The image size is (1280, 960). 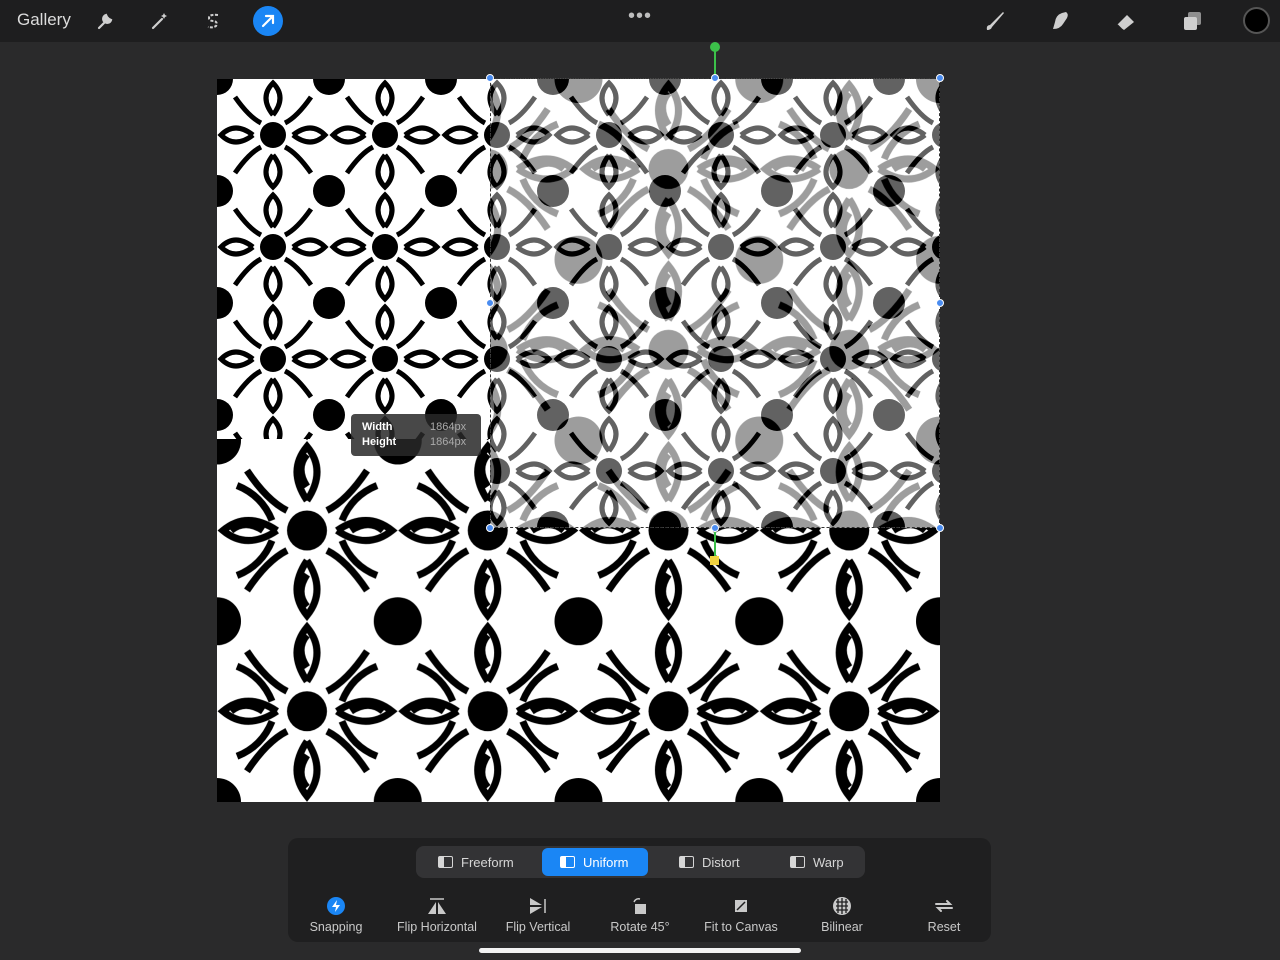 What do you see at coordinates (640, 927) in the screenshot?
I see `rotate-45-label: Rotate 45°` at bounding box center [640, 927].